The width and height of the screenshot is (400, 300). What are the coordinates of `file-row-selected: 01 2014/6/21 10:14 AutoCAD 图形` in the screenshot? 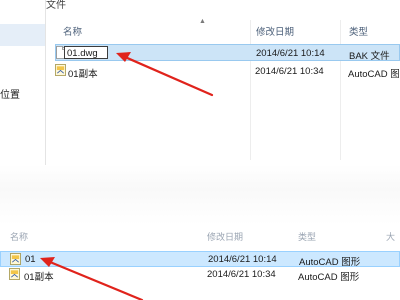 It's located at (200, 259).